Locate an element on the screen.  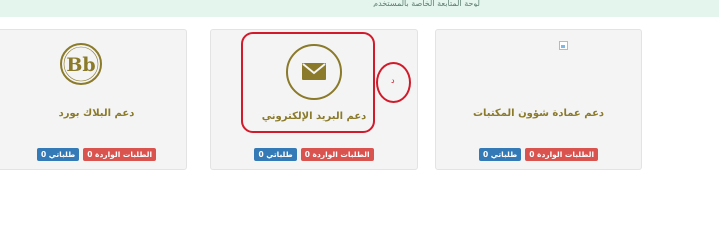
svg-text: Bb is located at coordinates (80, 65).